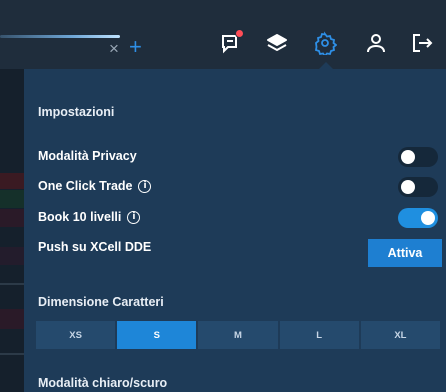 The image size is (446, 392). I want to click on theme-mode-title: Modalità chiaro/scuro, so click(103, 383).